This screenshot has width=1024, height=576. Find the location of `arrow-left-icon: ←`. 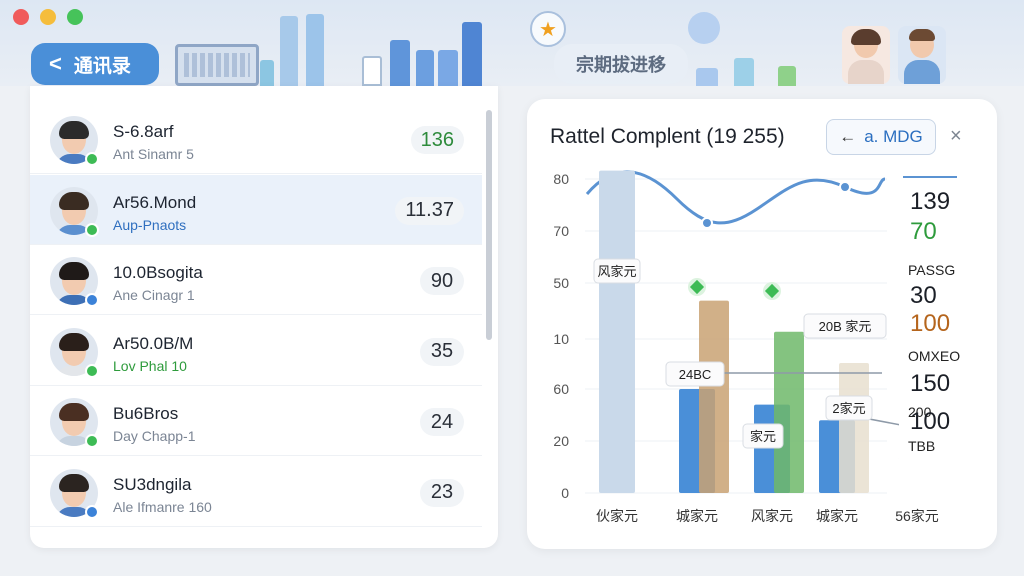

arrow-left-icon: ← is located at coordinates (848, 136).